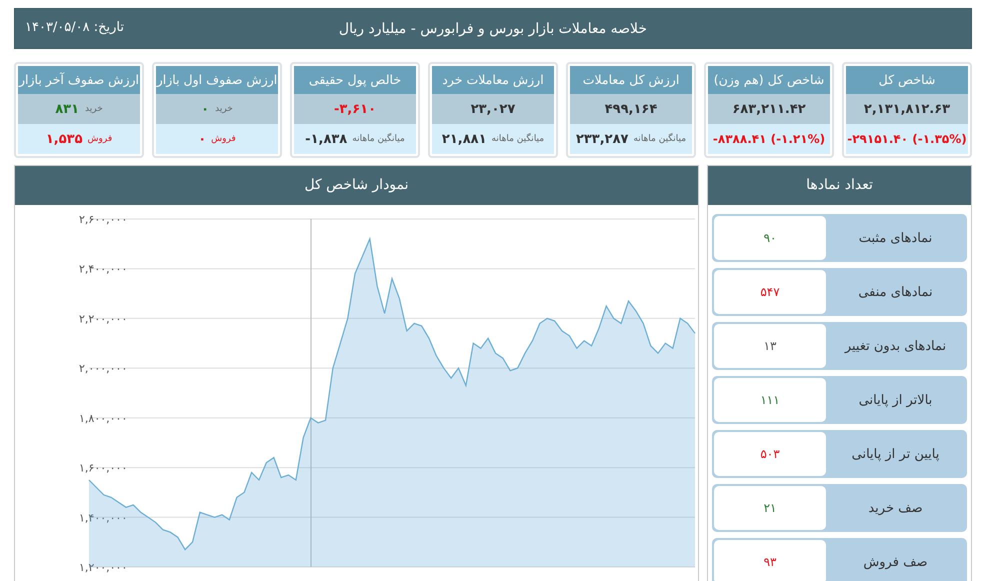 The image size is (986, 581). Describe the element at coordinates (769, 139) in the screenshot. I see `change-value: -۸۳۸۸.۴۱ (-۱.۲۱%)` at that location.